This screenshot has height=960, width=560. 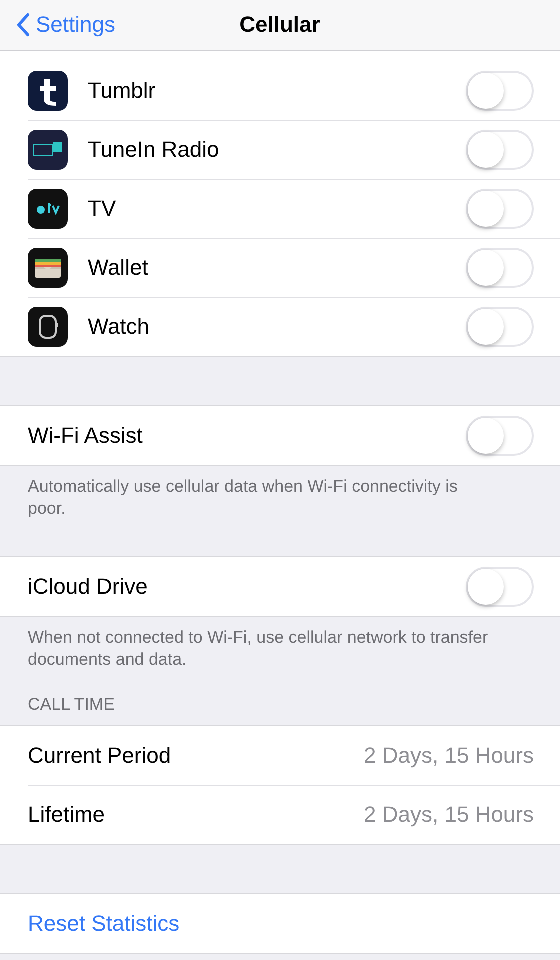 I want to click on wallet-icon, so click(x=48, y=268).